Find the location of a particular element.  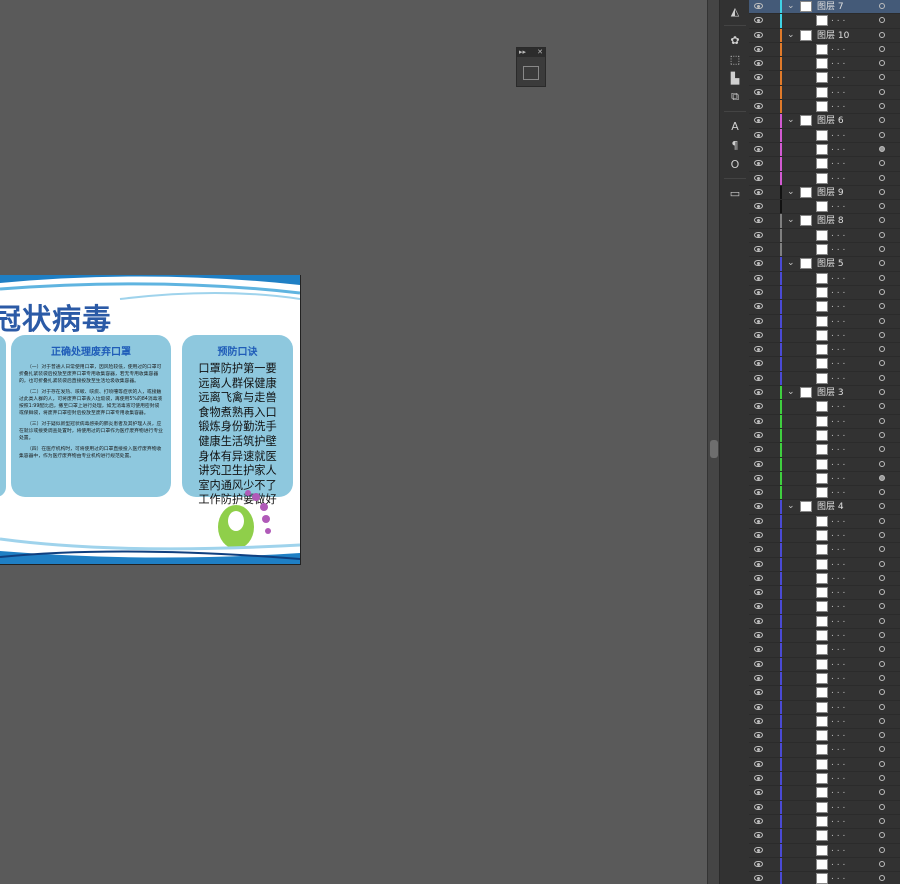

layer-group-row: ⌄ 图层 6 is located at coordinates (824, 121).